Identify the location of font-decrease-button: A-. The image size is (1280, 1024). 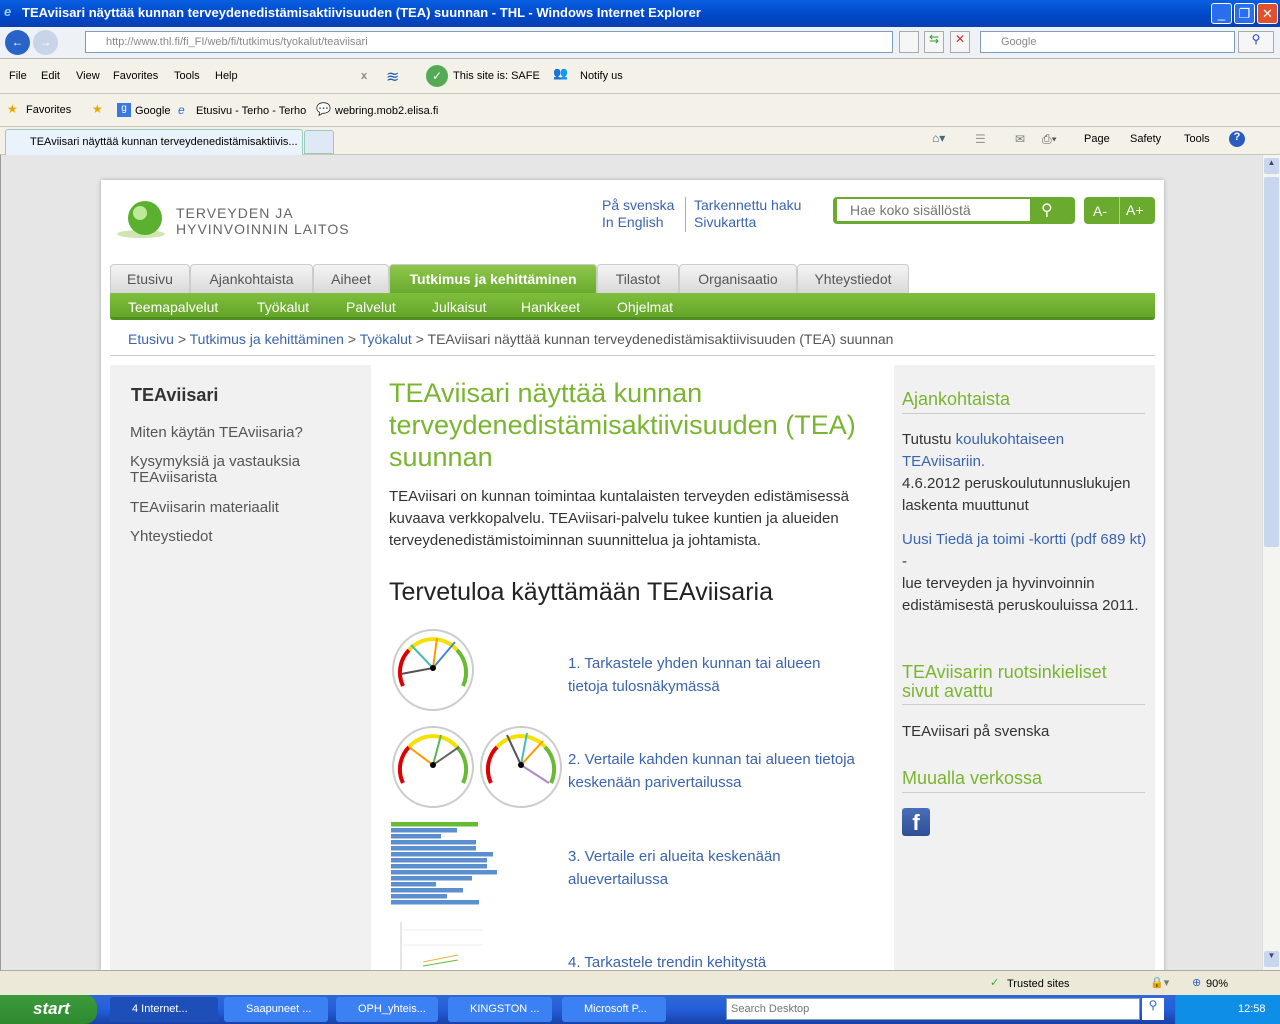
(1100, 211).